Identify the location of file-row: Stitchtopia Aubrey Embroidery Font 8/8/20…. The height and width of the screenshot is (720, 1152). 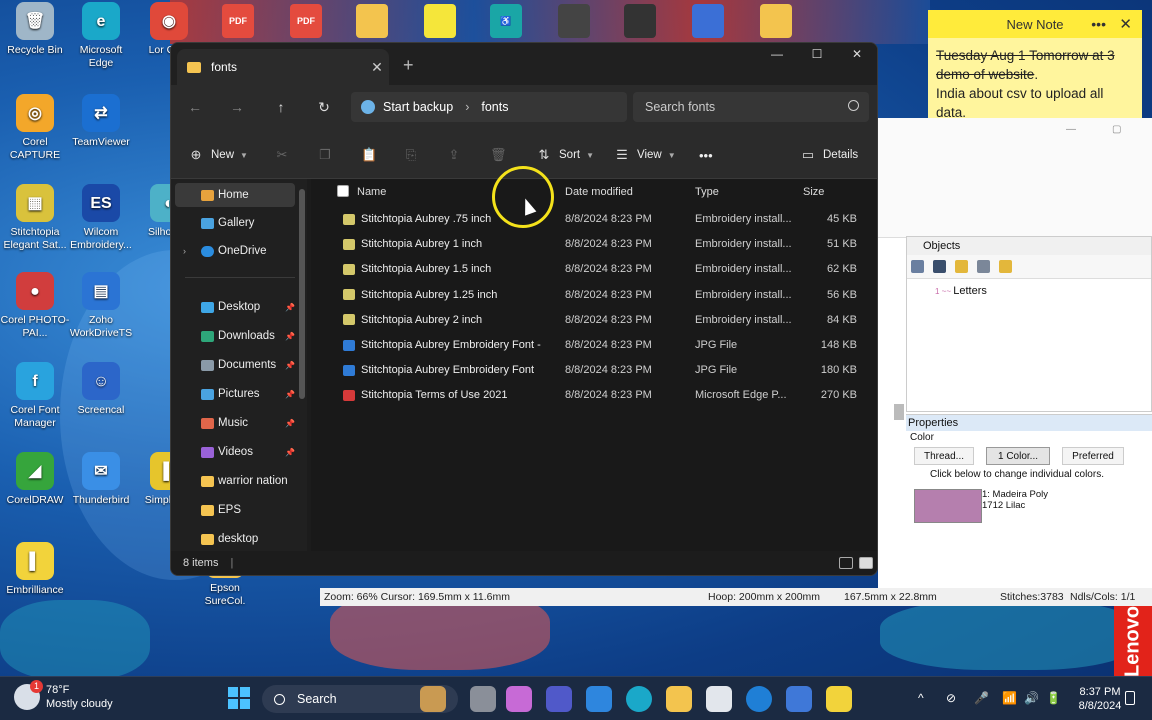
(595, 370).